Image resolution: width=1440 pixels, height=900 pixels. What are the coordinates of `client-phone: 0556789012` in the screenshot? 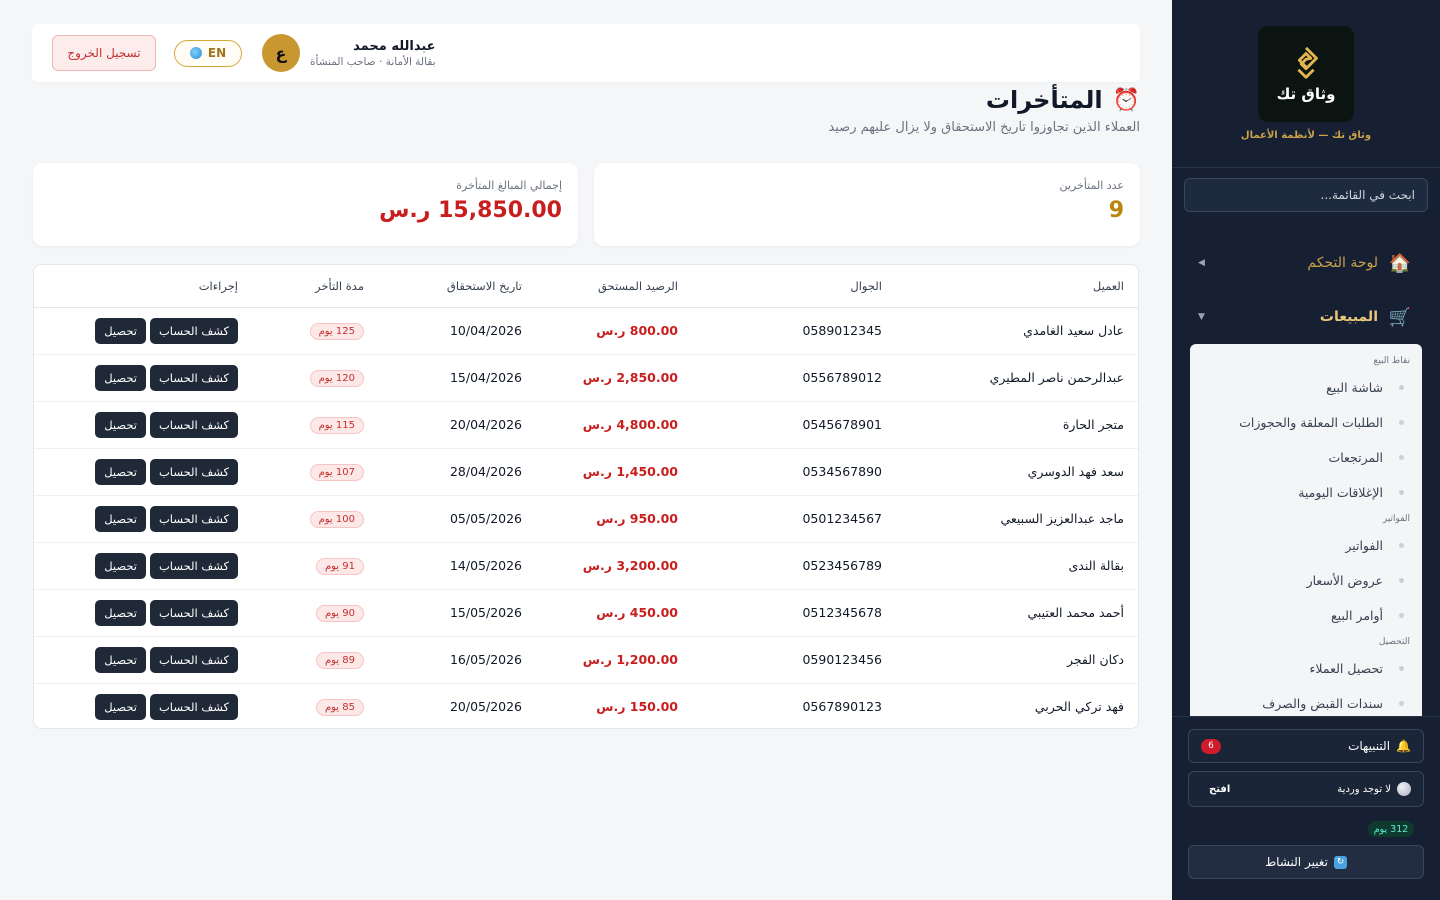 It's located at (842, 377).